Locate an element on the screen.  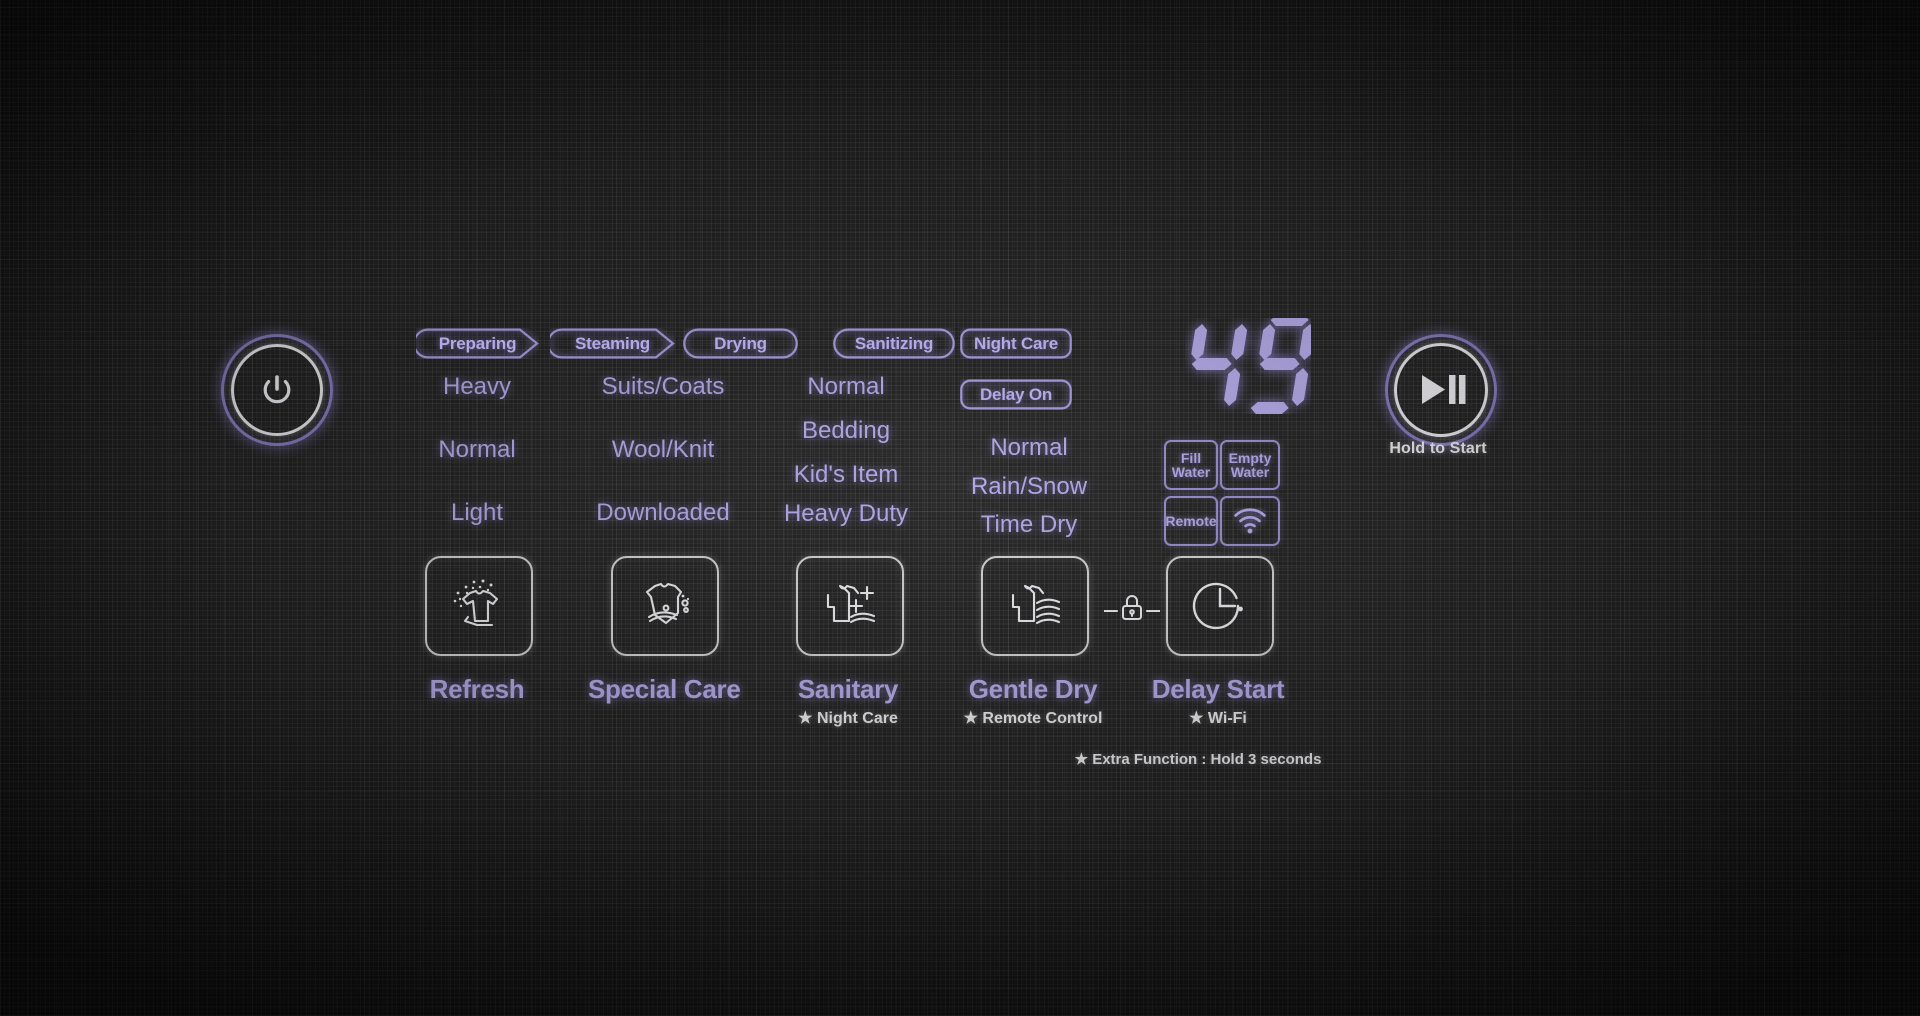
fill-water-indicator: Fill Water is located at coordinates (1191, 465).